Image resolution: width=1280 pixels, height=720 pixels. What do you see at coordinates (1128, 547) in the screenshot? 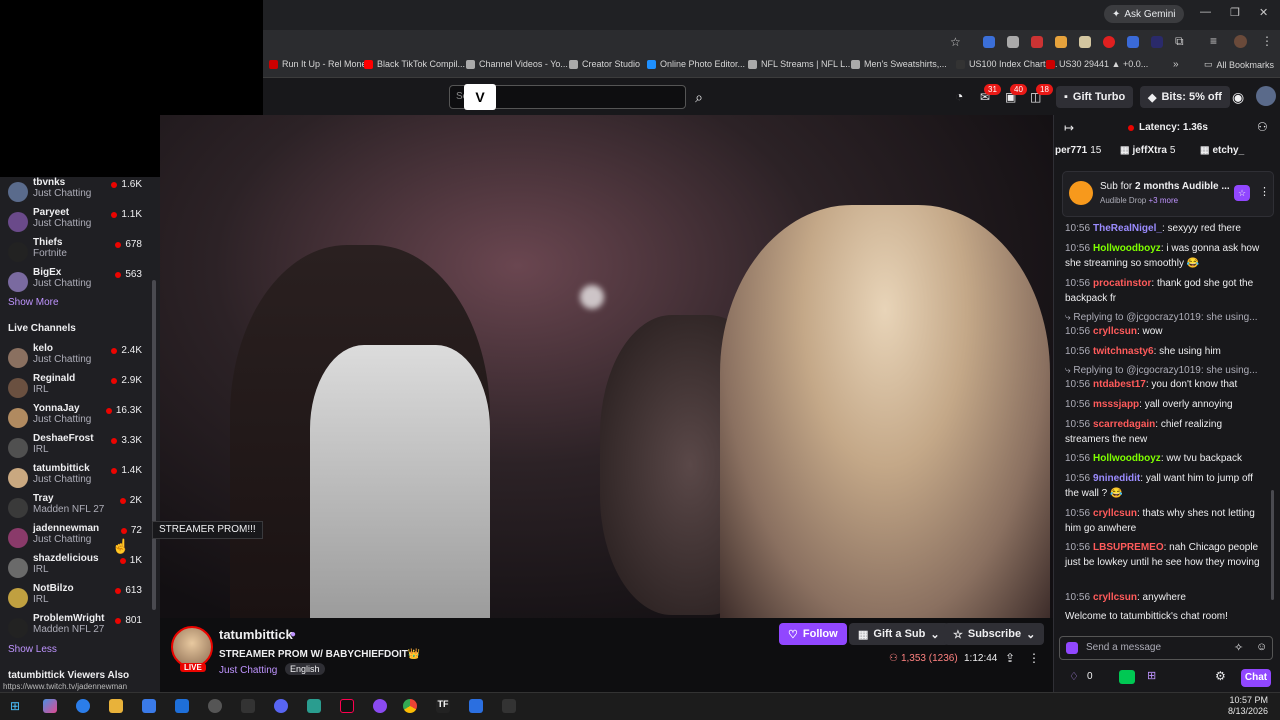
I see `chat-username: LBSUPREMEO` at bounding box center [1128, 547].